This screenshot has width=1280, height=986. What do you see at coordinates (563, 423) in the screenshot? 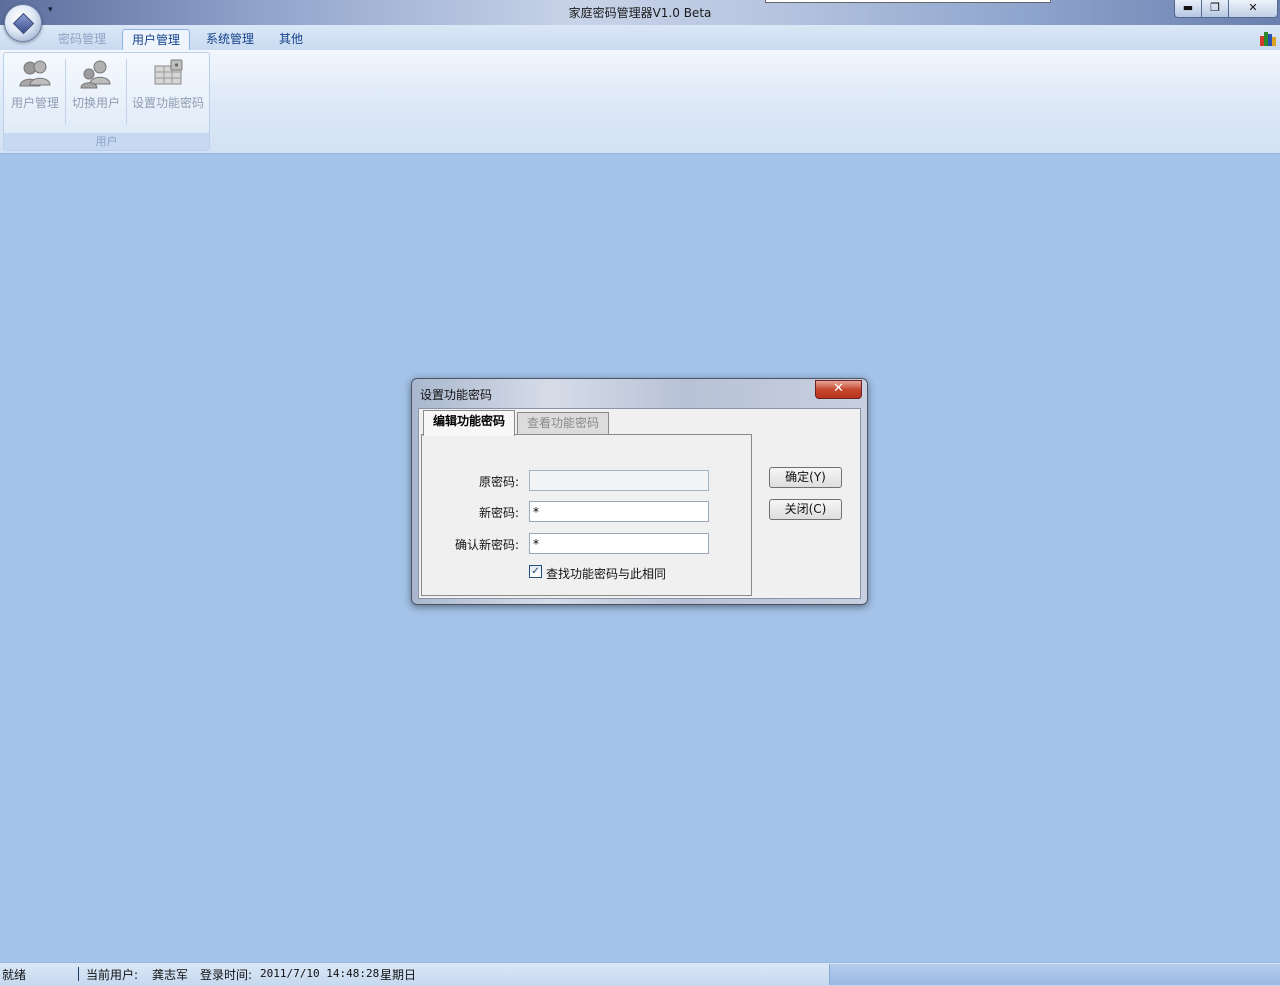
I see `tab-view-function-password: 查看功能密码` at bounding box center [563, 423].